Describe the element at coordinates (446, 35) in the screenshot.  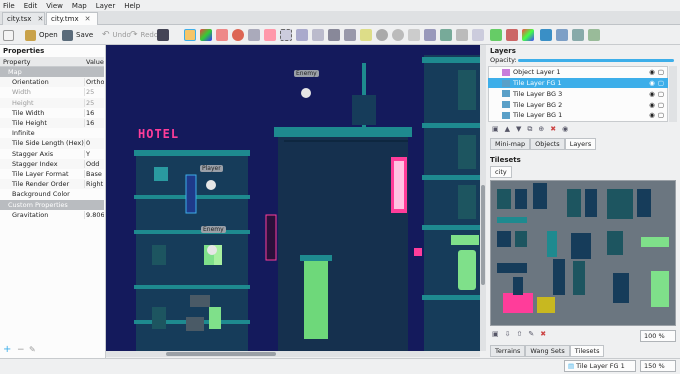
I see `insert-tile-icon` at that location.